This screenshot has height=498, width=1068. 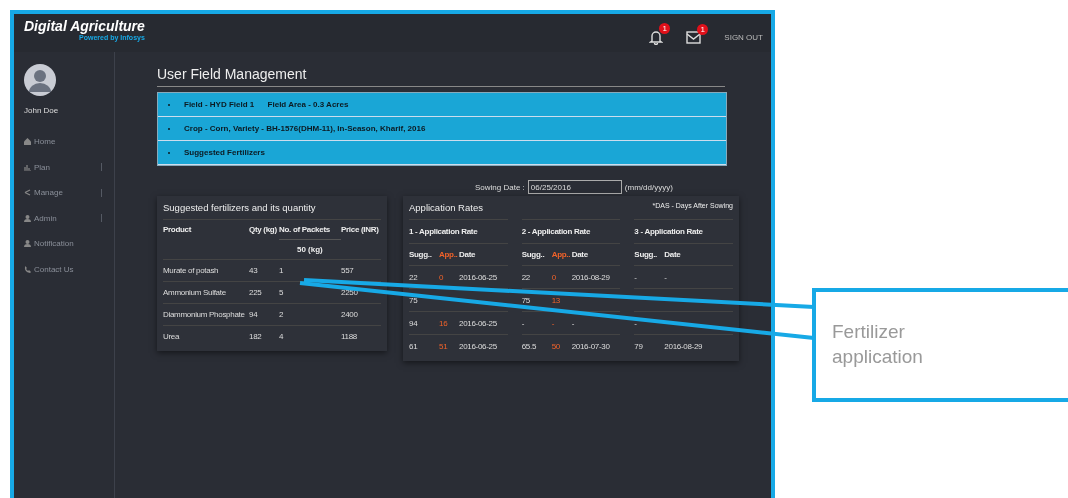 I want to click on sidebar-item: Notification, so click(x=69, y=244).